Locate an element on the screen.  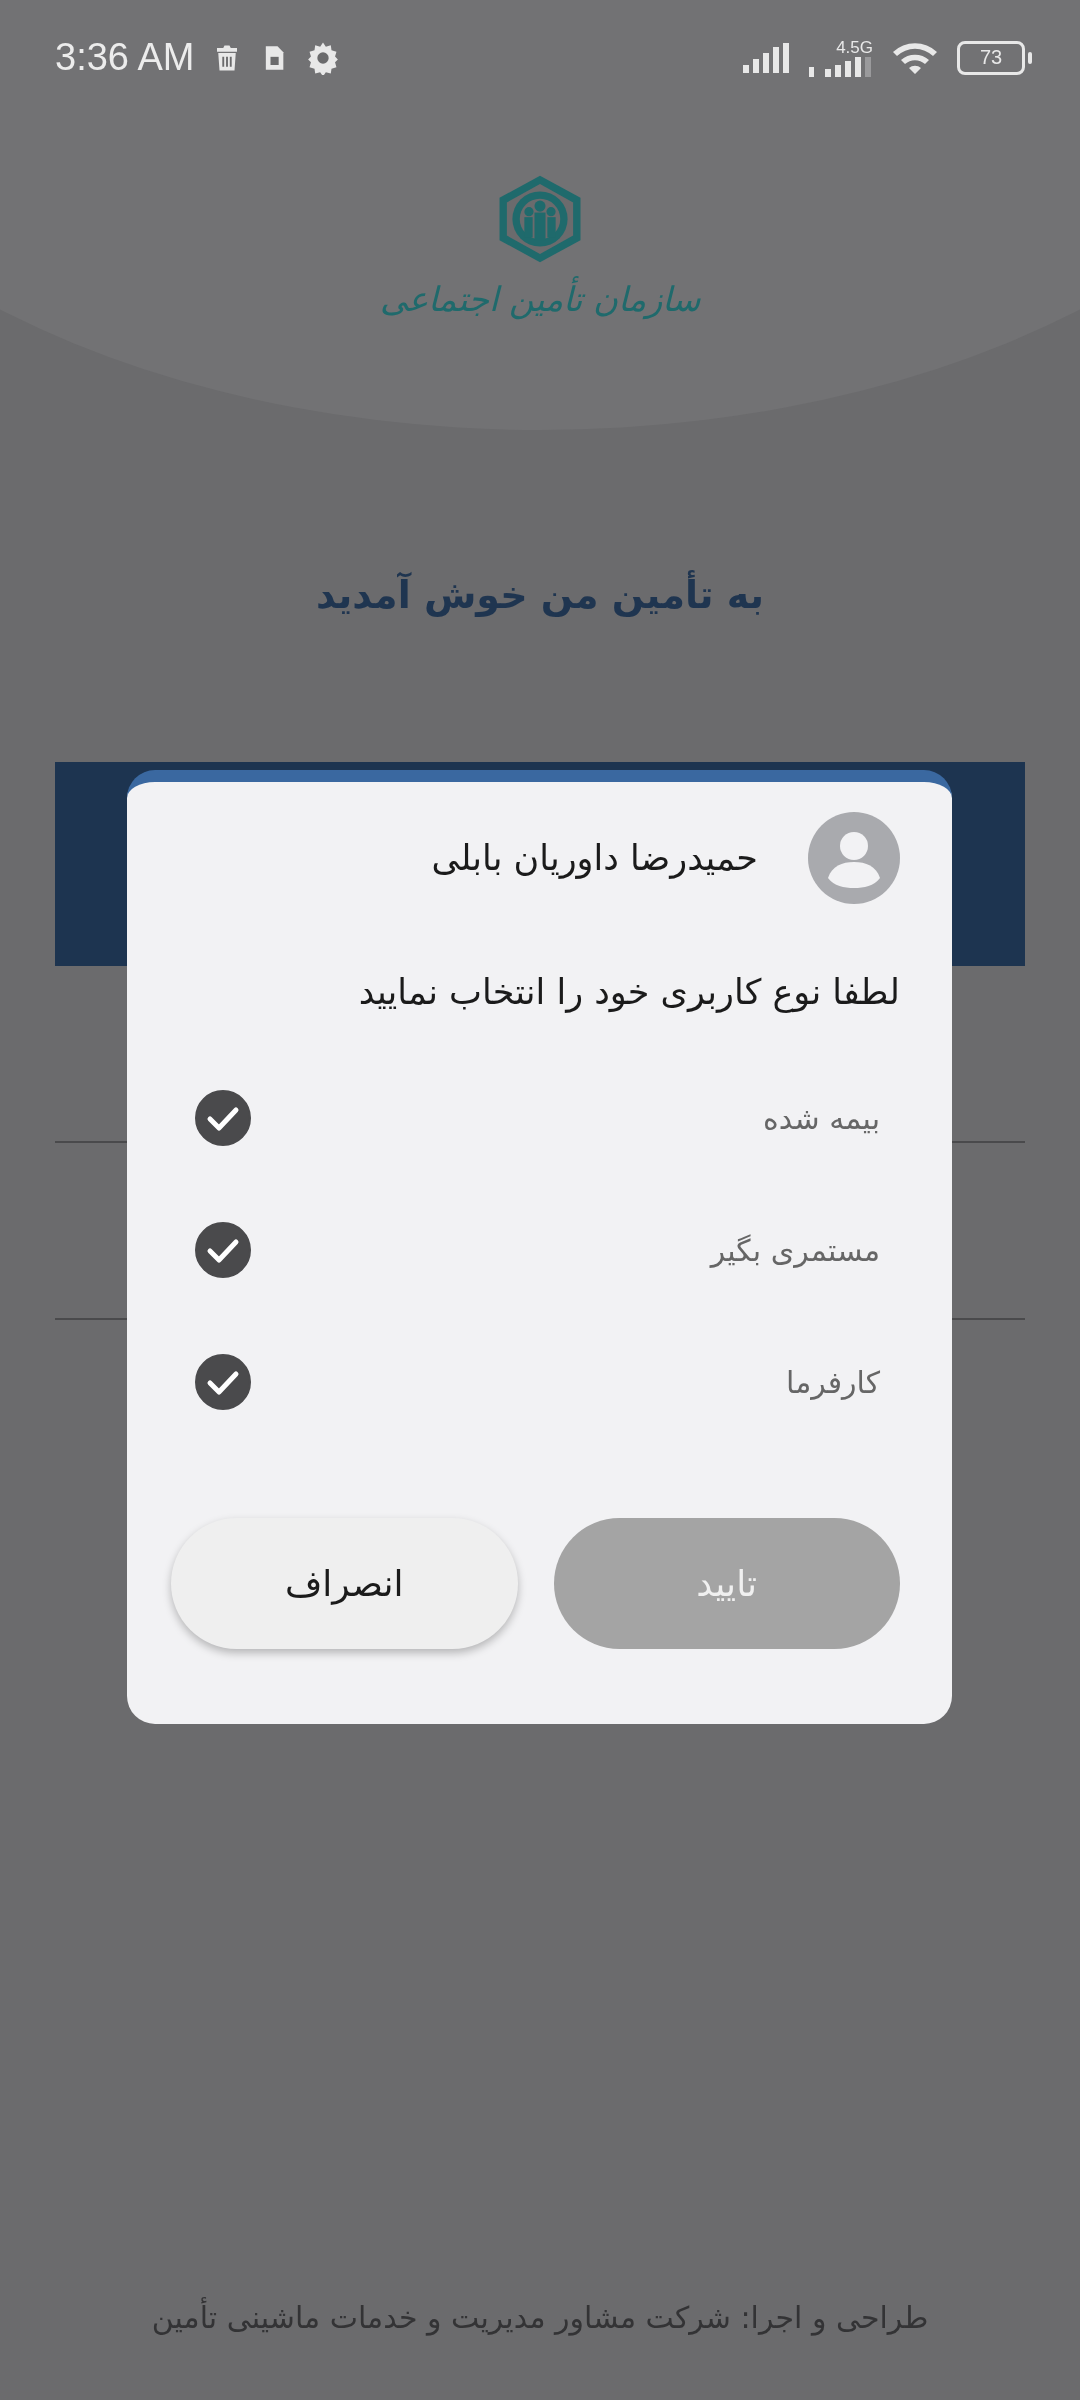
option-label: مستمری بگیر is located at coordinates (795, 1250).